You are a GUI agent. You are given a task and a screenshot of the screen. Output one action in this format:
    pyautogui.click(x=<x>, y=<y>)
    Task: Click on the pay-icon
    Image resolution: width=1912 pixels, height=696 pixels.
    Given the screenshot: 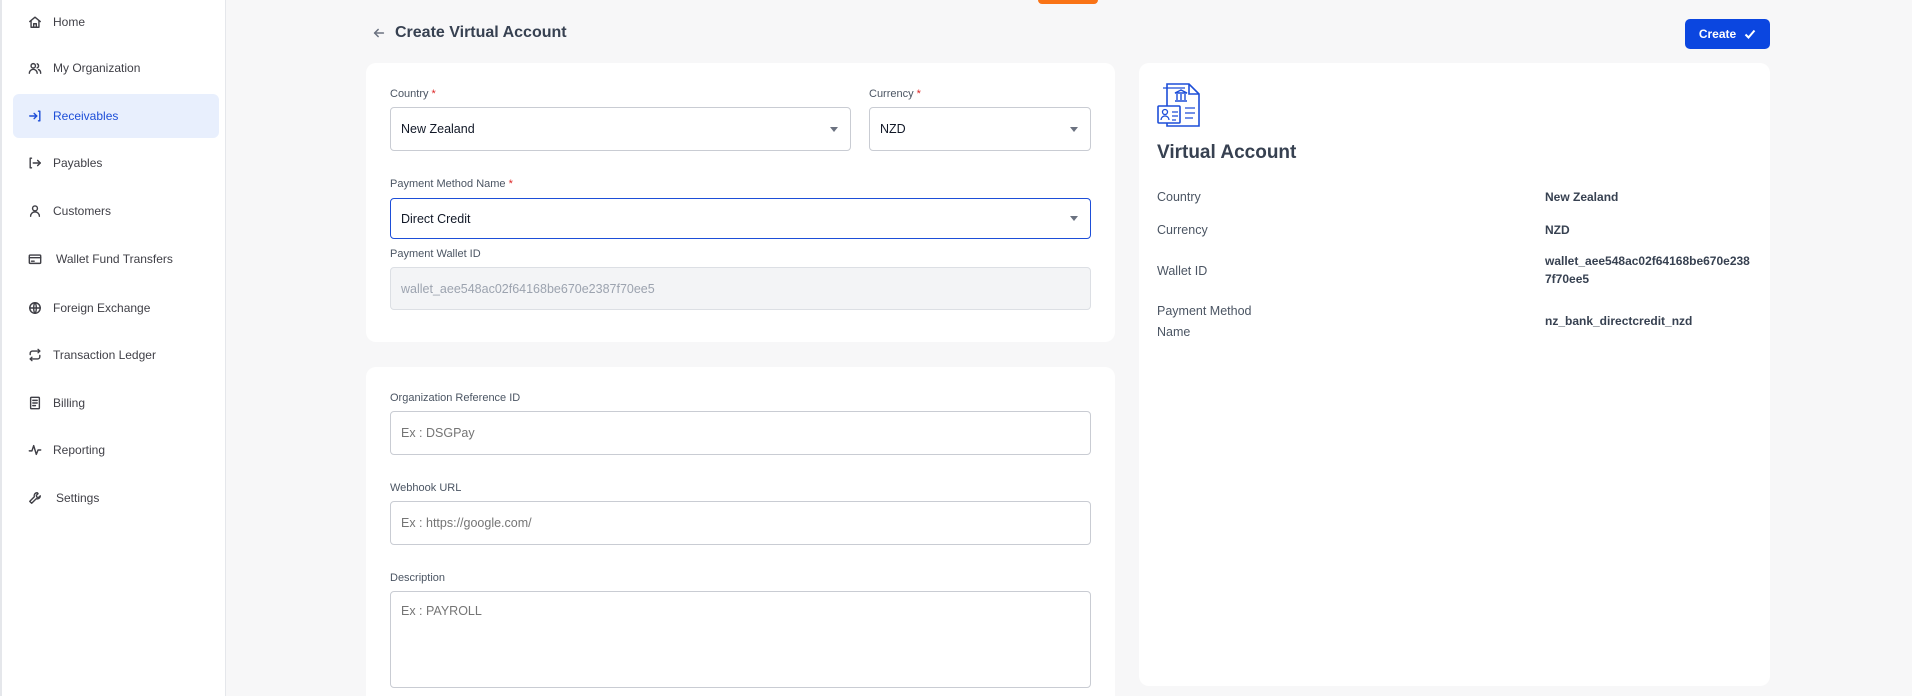 What is the action you would take?
    pyautogui.click(x=35, y=163)
    